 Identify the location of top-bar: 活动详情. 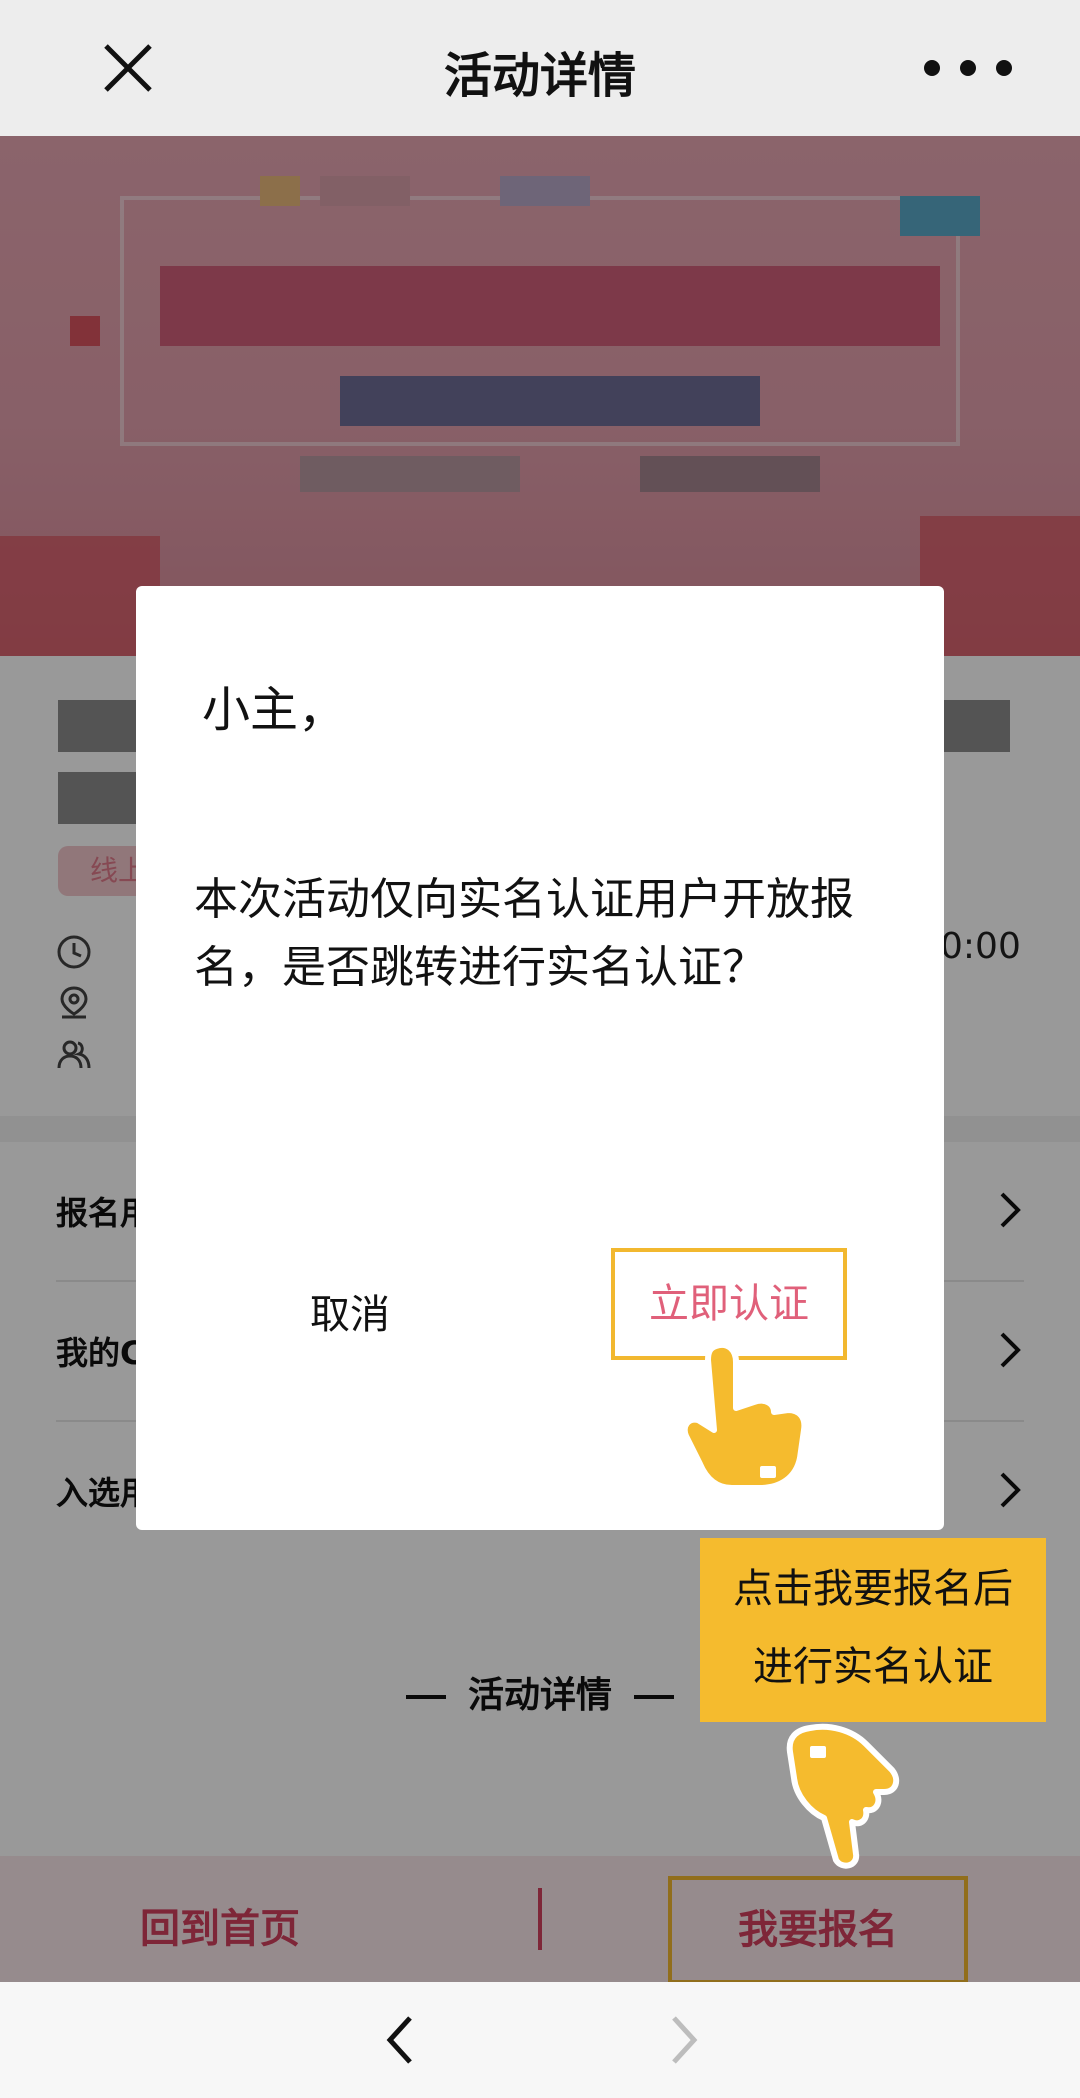
(540, 68).